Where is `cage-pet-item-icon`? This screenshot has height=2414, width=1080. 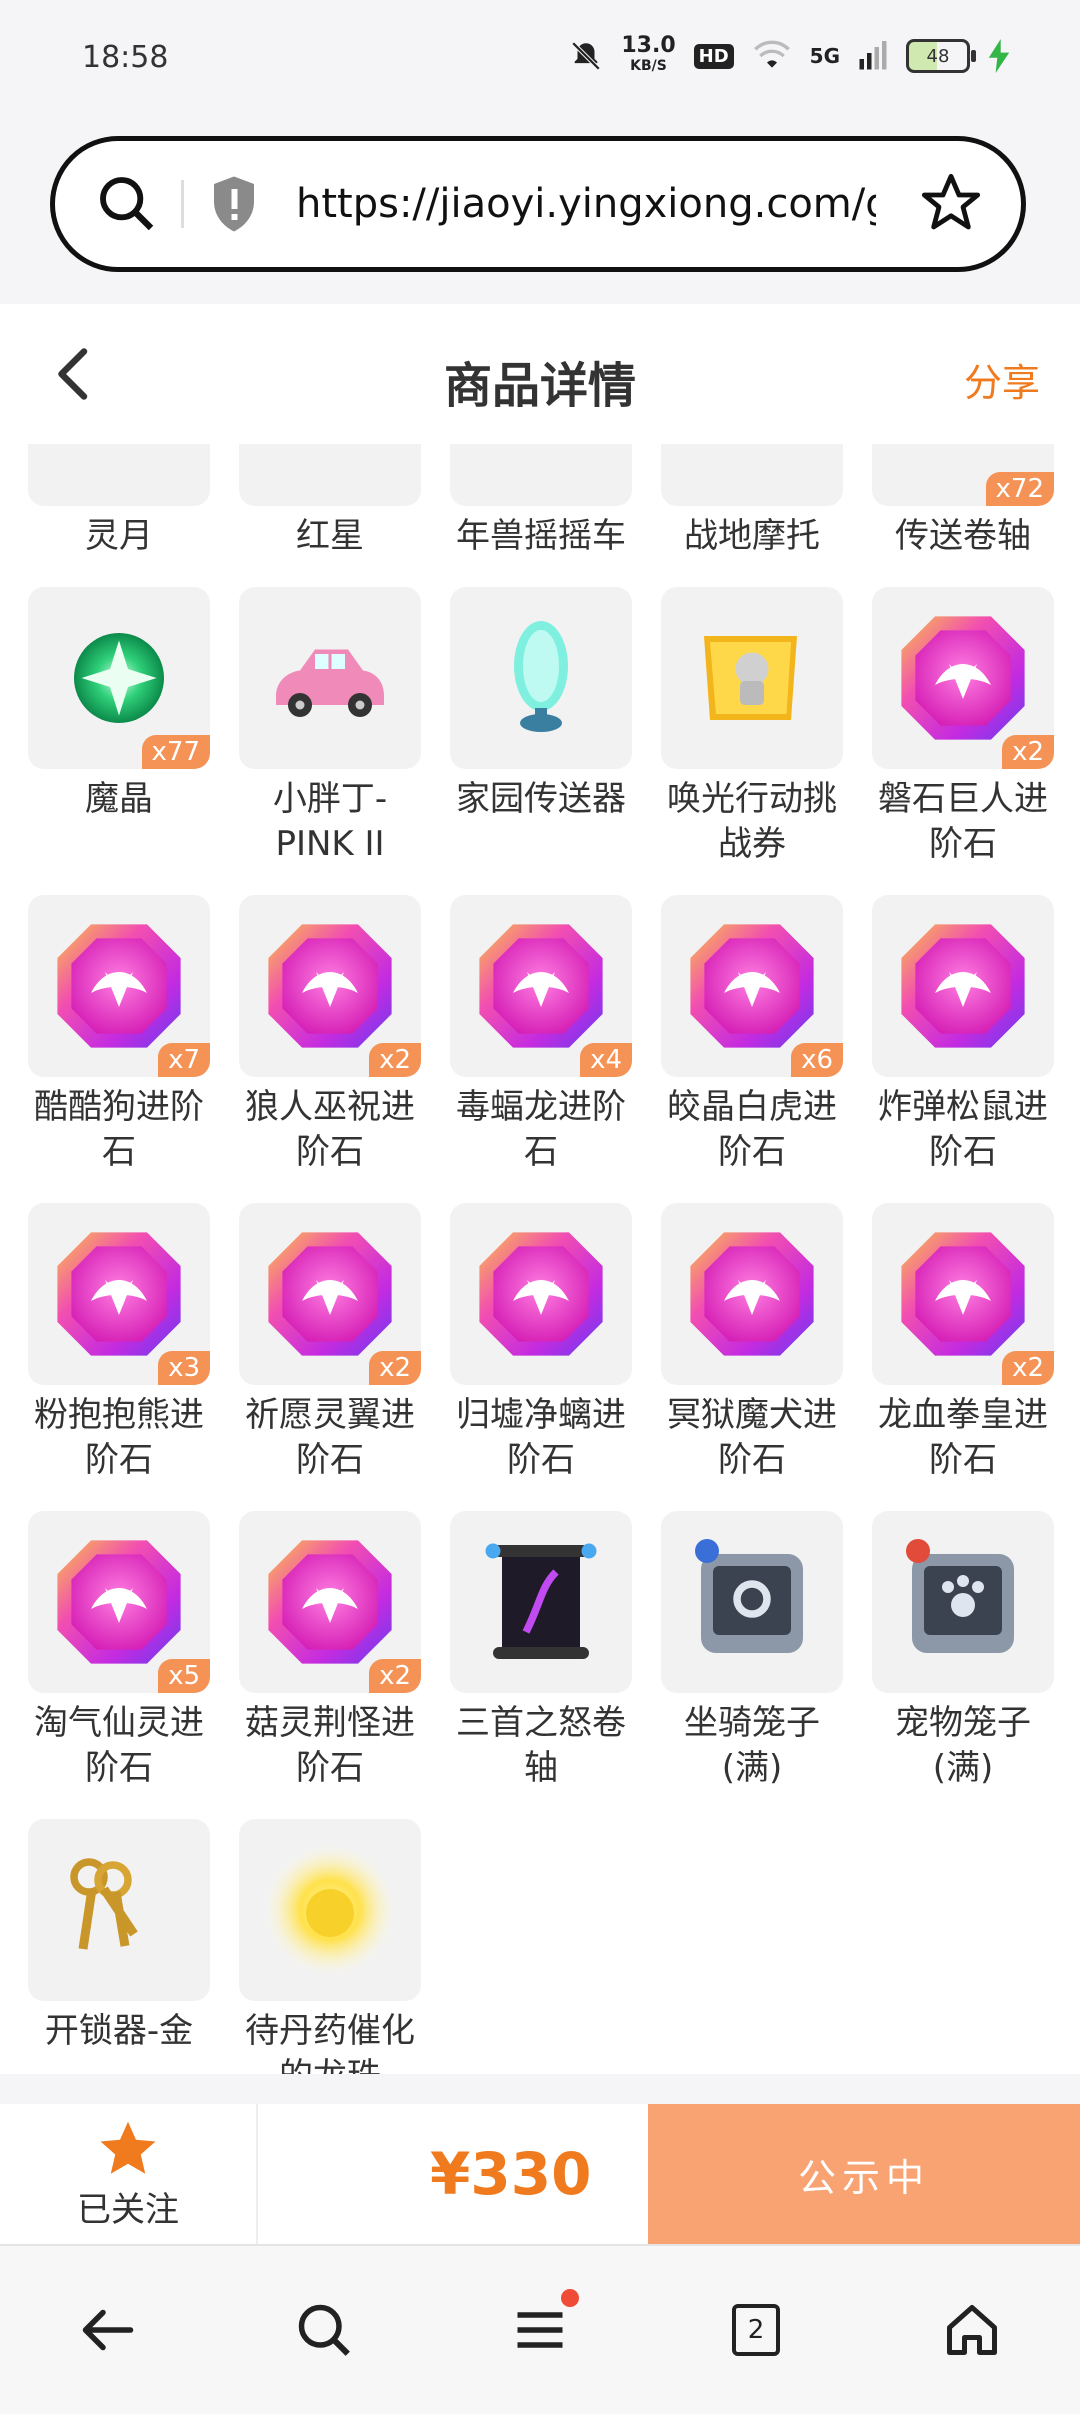
cage-pet-item-icon is located at coordinates (963, 1602).